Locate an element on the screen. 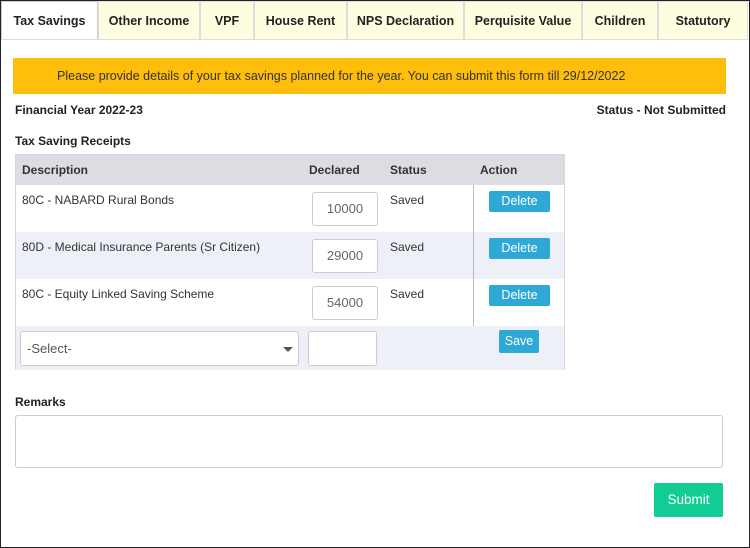  submit-button: Submit is located at coordinates (688, 500).